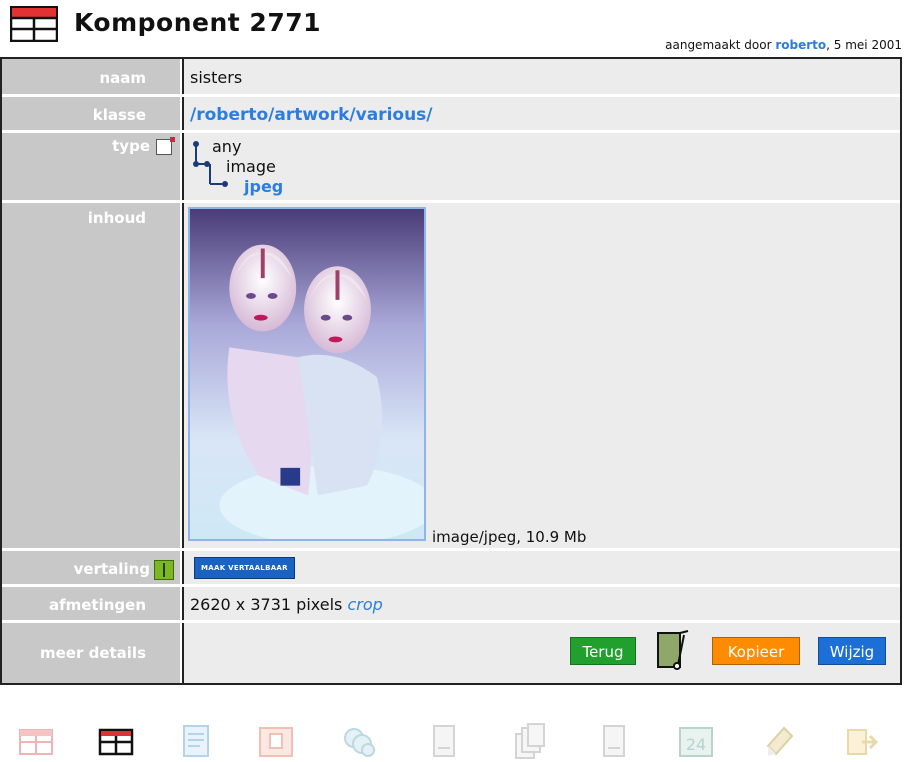 Image resolution: width=905 pixels, height=762 pixels. What do you see at coordinates (91, 603) in the screenshot?
I see `afmetingen-label: afmetingen` at bounding box center [91, 603].